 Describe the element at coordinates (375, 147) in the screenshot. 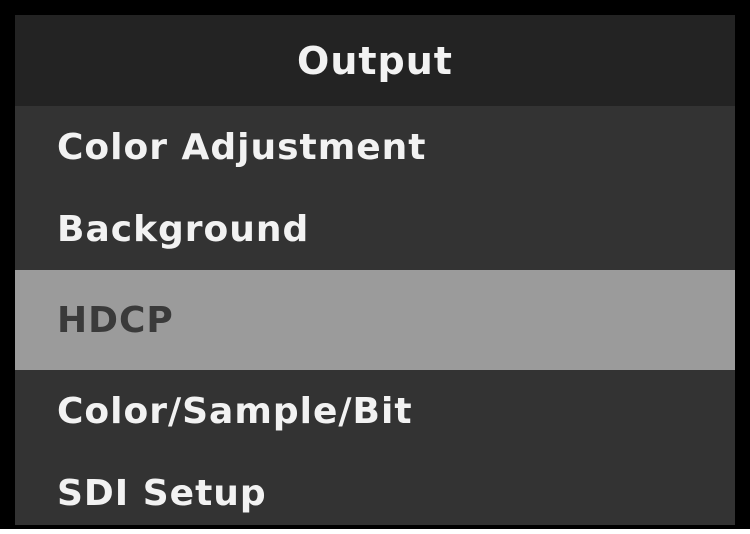

I see `menu-item-color-adjustment: Color Adjustment` at that location.